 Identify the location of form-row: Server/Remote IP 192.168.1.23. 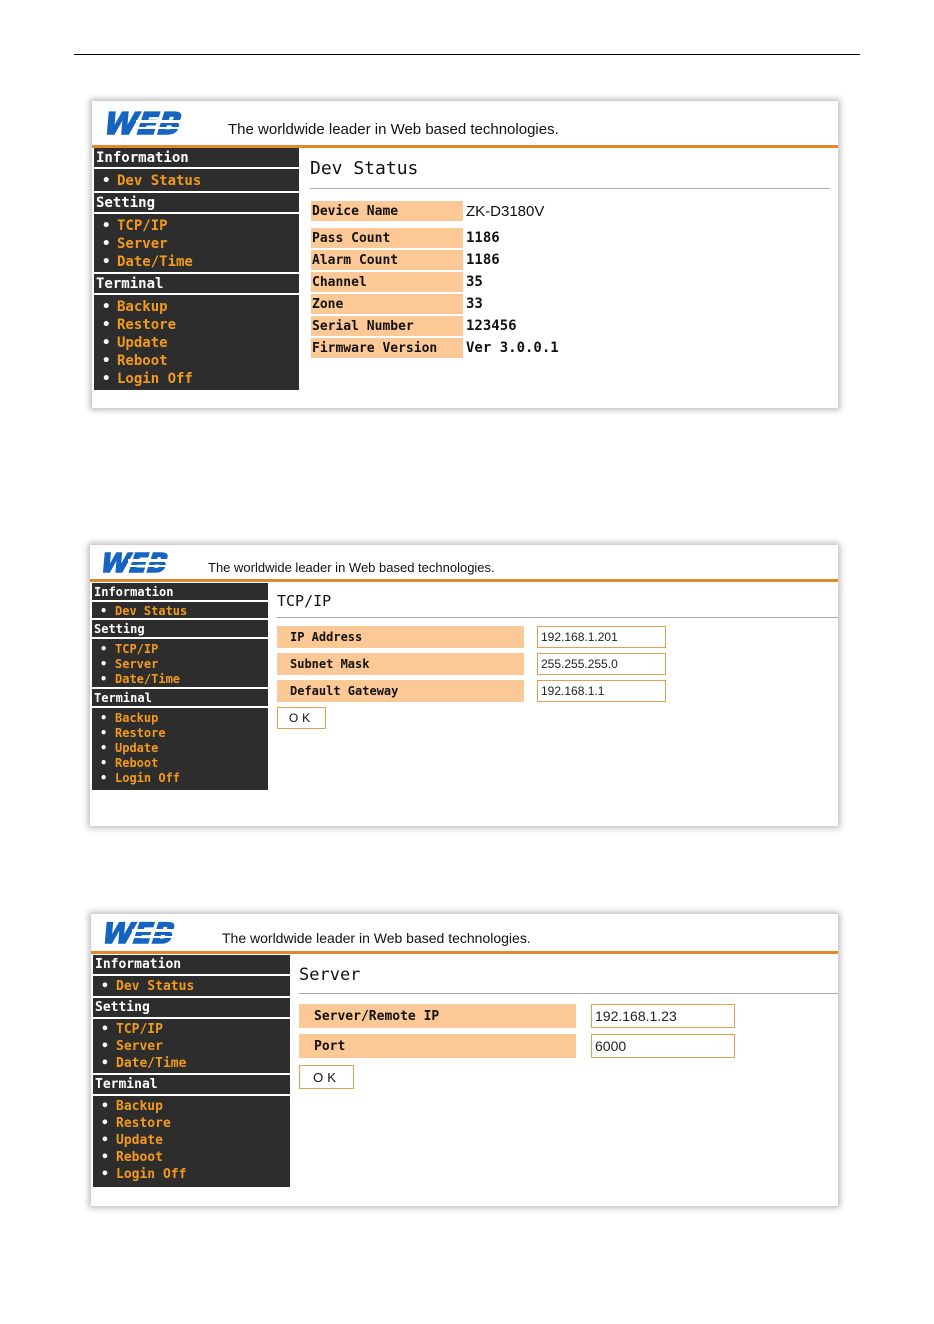
(517, 1016).